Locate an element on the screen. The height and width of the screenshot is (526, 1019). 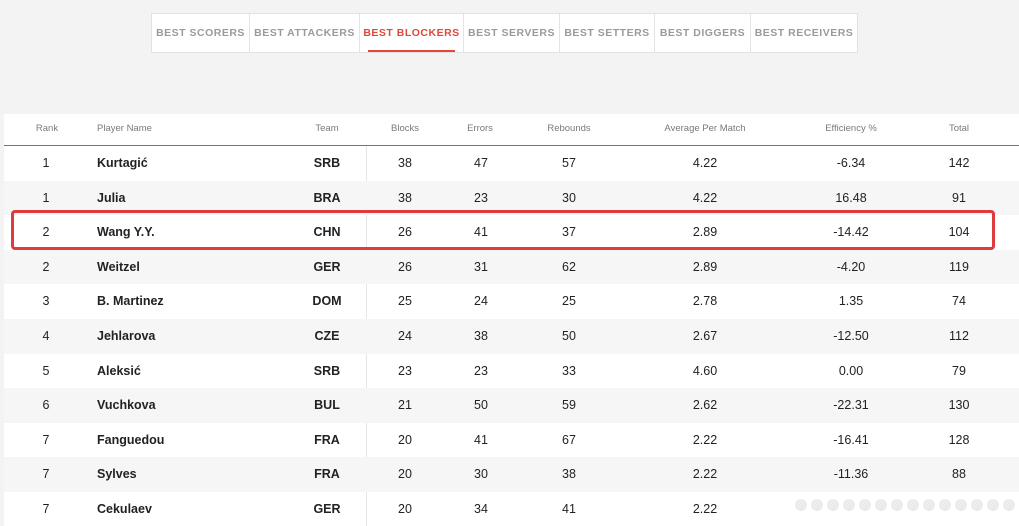
cell-team: CZE is located at coordinates (327, 336).